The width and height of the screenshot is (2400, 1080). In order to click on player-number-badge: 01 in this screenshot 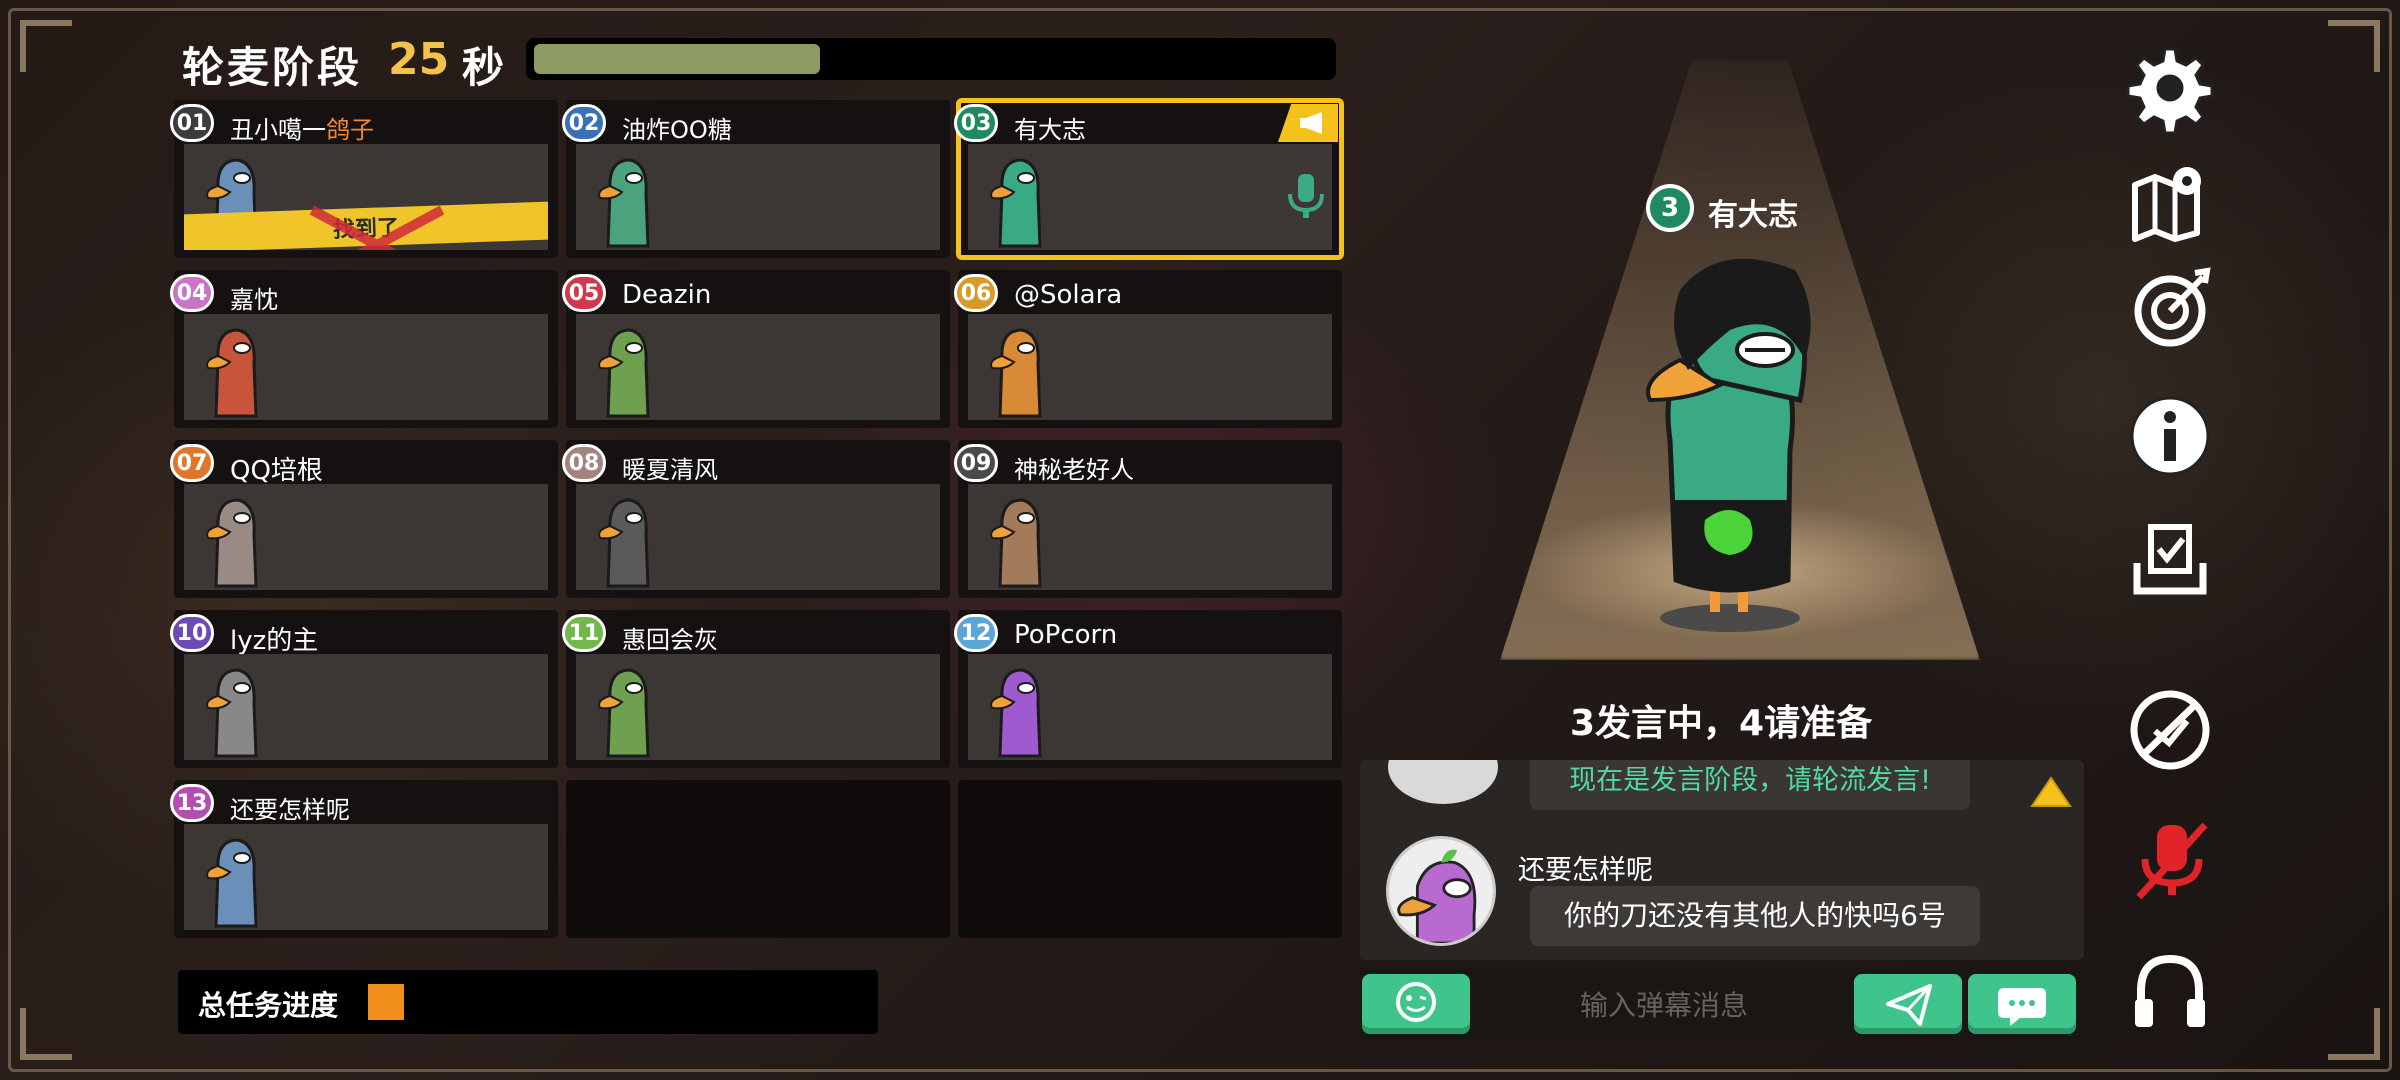, I will do `click(192, 123)`.